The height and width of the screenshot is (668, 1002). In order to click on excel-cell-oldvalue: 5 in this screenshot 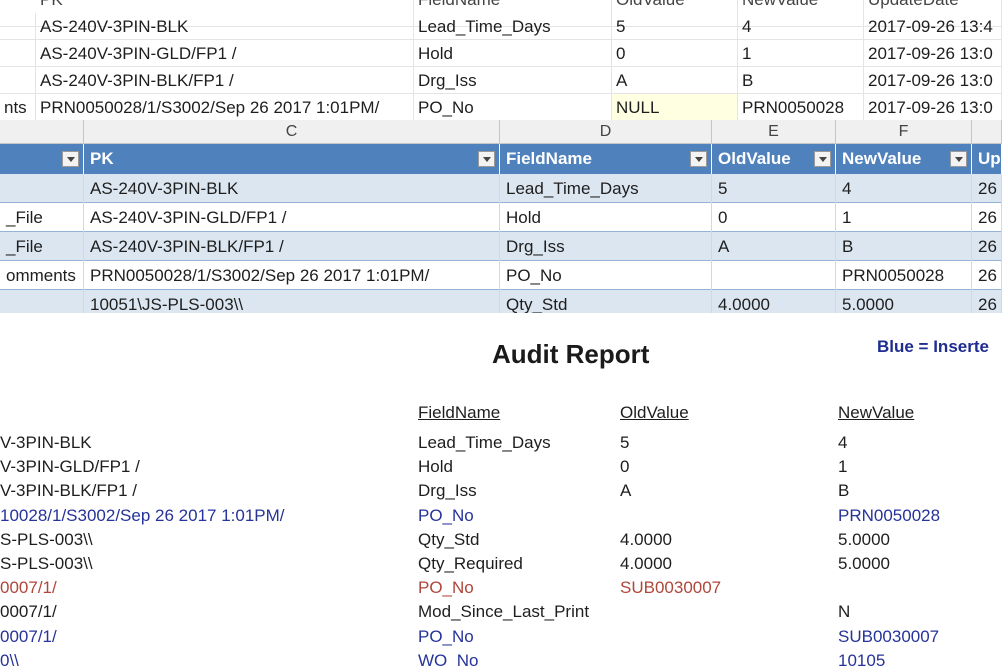, I will do `click(774, 188)`.